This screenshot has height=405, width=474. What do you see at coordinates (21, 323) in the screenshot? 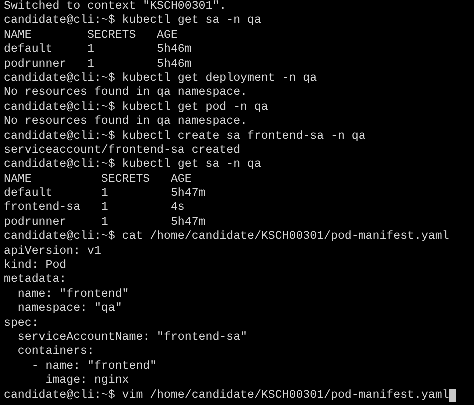
I see `terminal-line: spec:` at bounding box center [21, 323].